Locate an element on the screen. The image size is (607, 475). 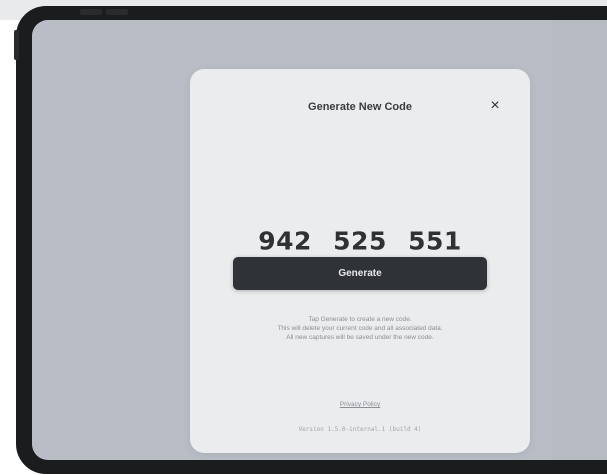
close-button: × is located at coordinates (495, 106).